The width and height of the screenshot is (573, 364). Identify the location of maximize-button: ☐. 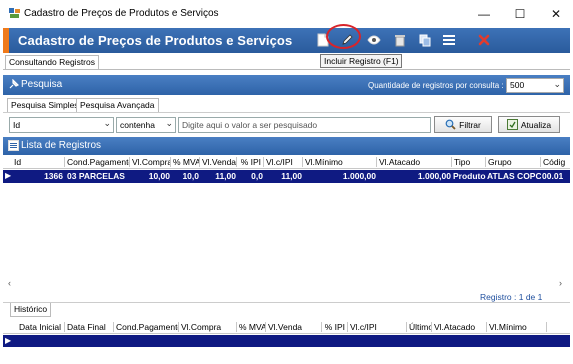
(520, 14).